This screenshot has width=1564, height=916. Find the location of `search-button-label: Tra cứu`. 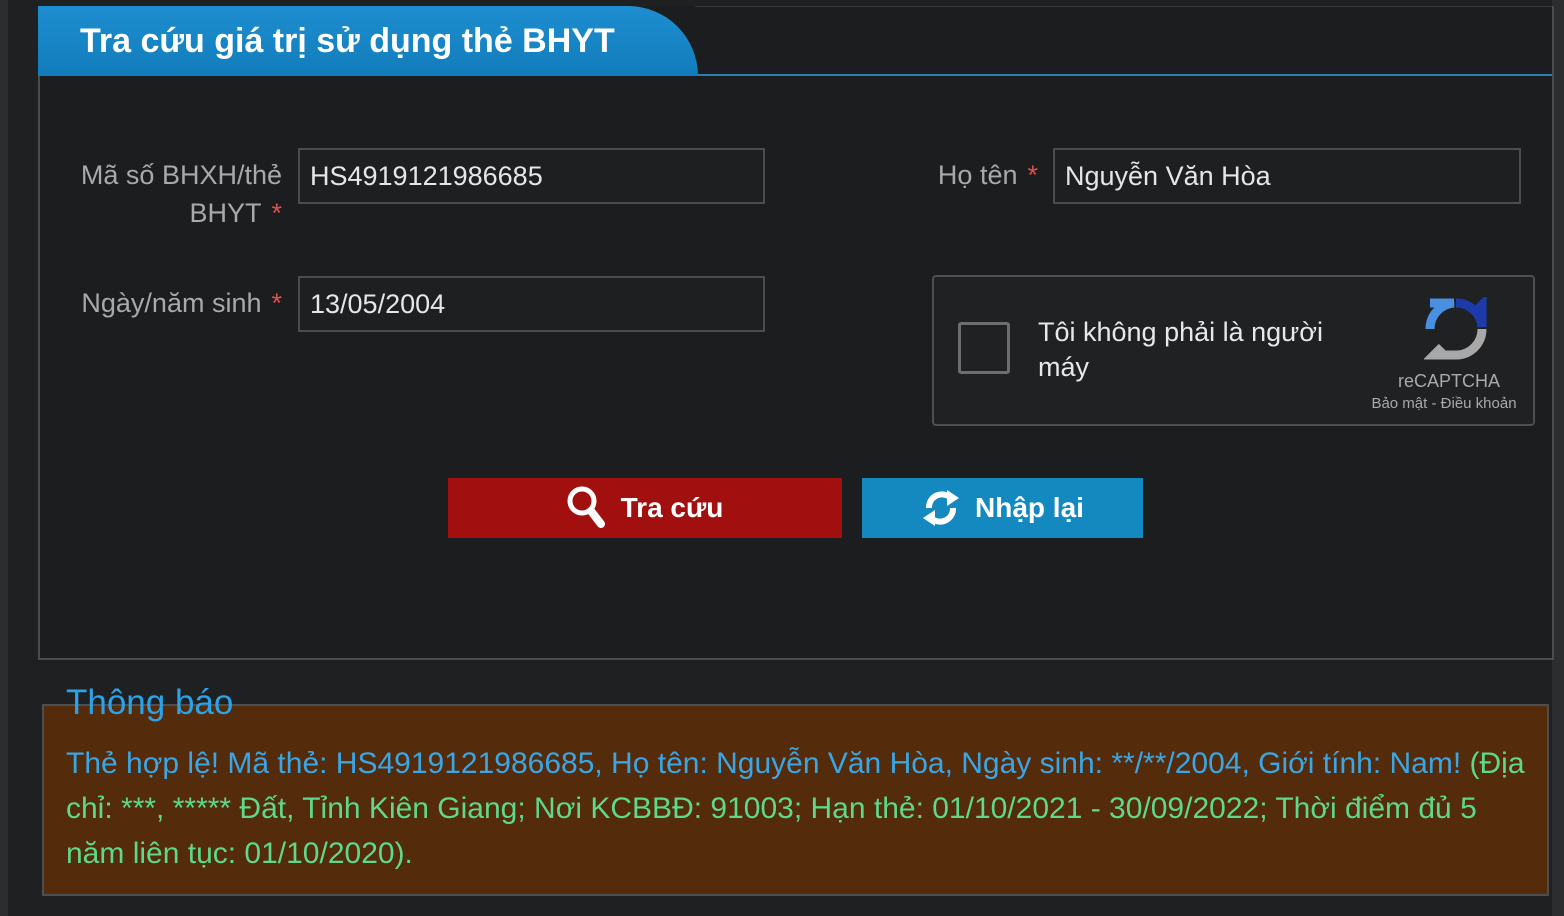

search-button-label: Tra cứu is located at coordinates (672, 507).